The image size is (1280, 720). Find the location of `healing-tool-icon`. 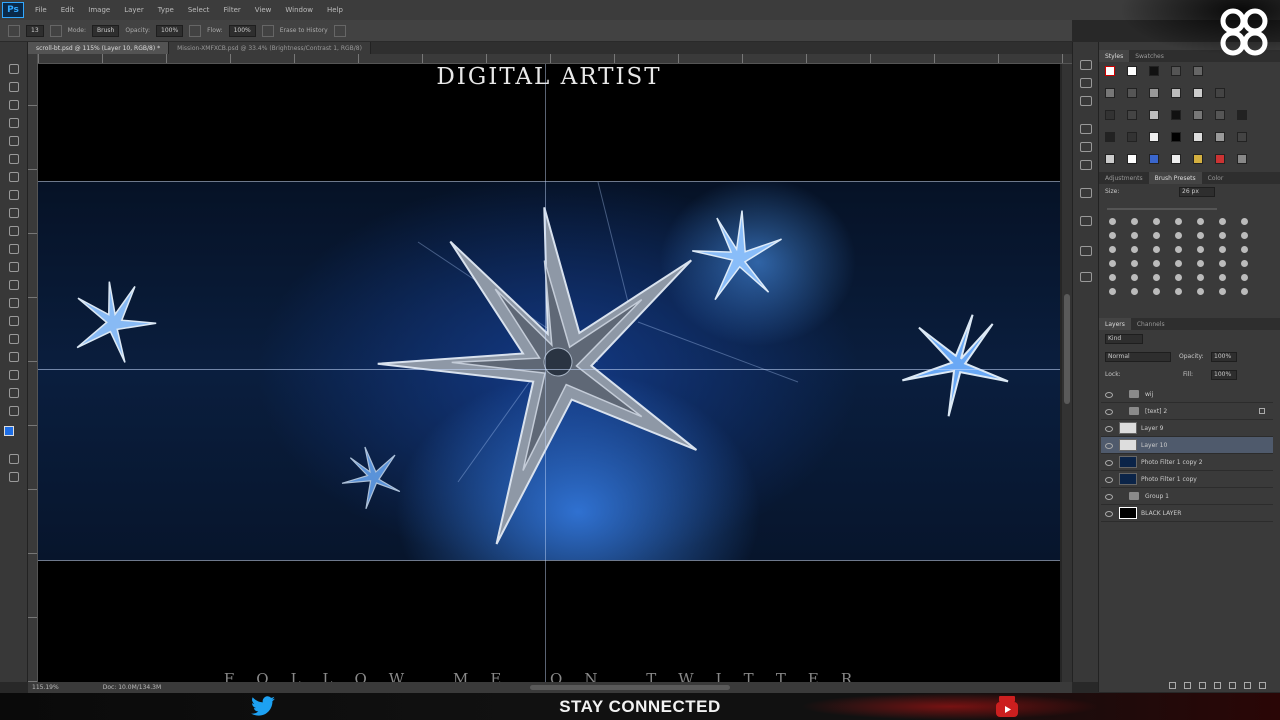

healing-tool-icon is located at coordinates (13, 176).